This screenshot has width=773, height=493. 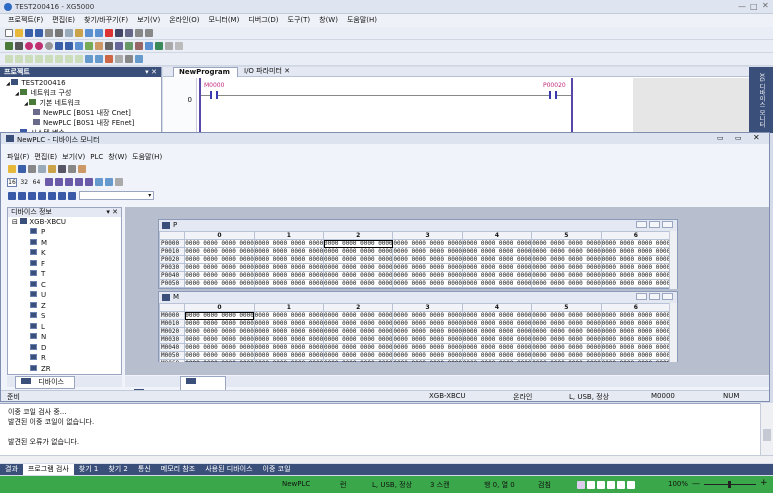 What do you see at coordinates (18, 157) in the screenshot?
I see `dm-menu-file: 파일(F)` at bounding box center [18, 157].